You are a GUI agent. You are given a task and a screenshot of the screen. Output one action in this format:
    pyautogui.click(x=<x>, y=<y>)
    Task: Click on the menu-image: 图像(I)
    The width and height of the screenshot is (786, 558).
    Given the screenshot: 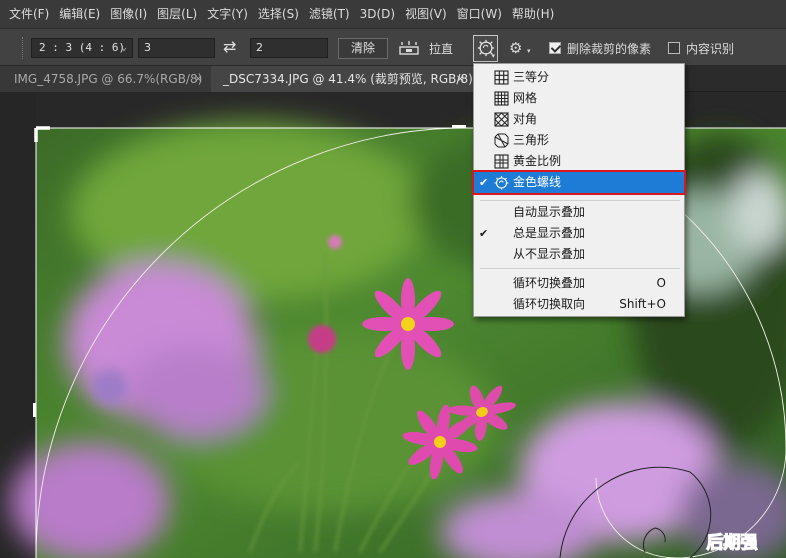 What is the action you would take?
    pyautogui.click(x=128, y=14)
    